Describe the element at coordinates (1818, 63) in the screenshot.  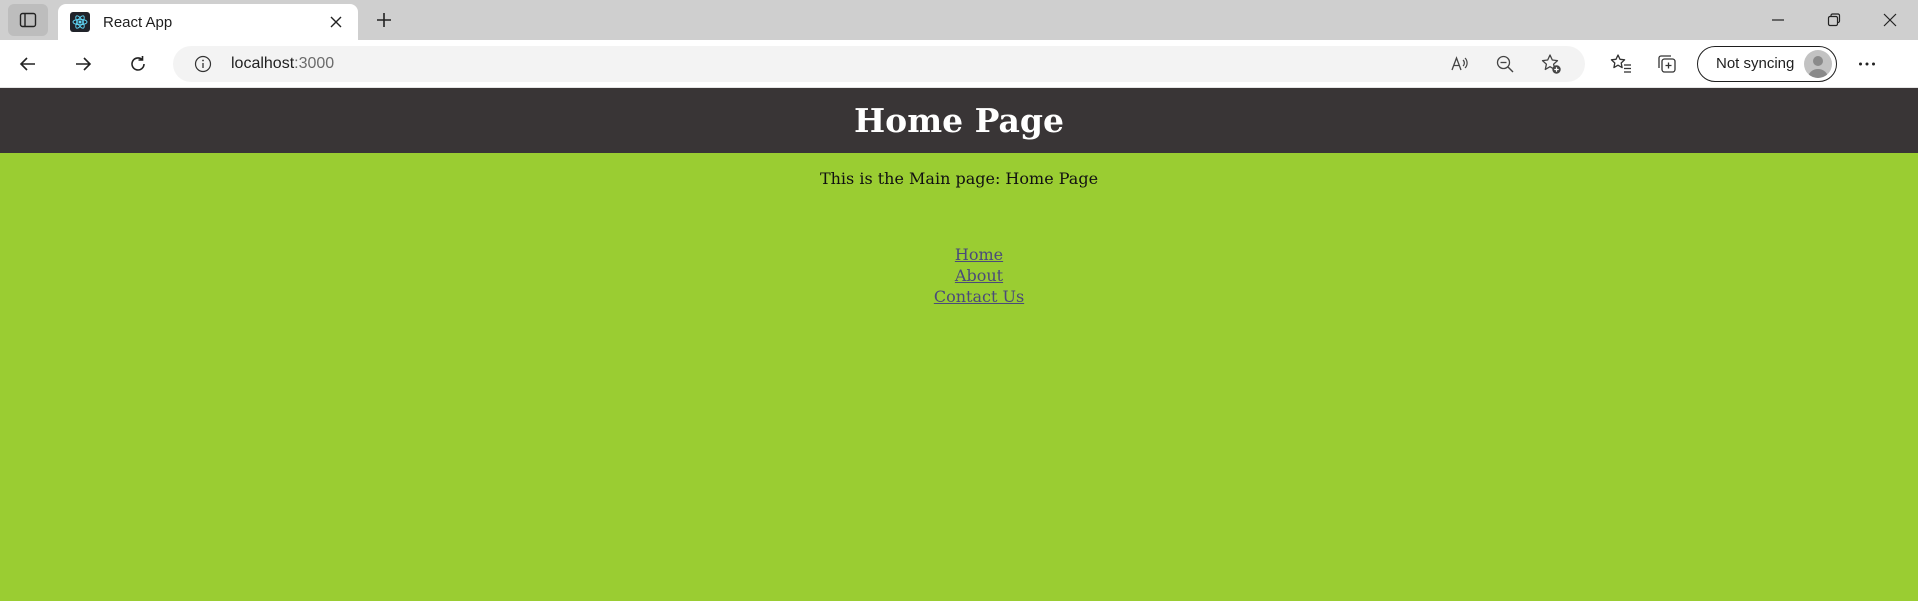
I see `avatar` at that location.